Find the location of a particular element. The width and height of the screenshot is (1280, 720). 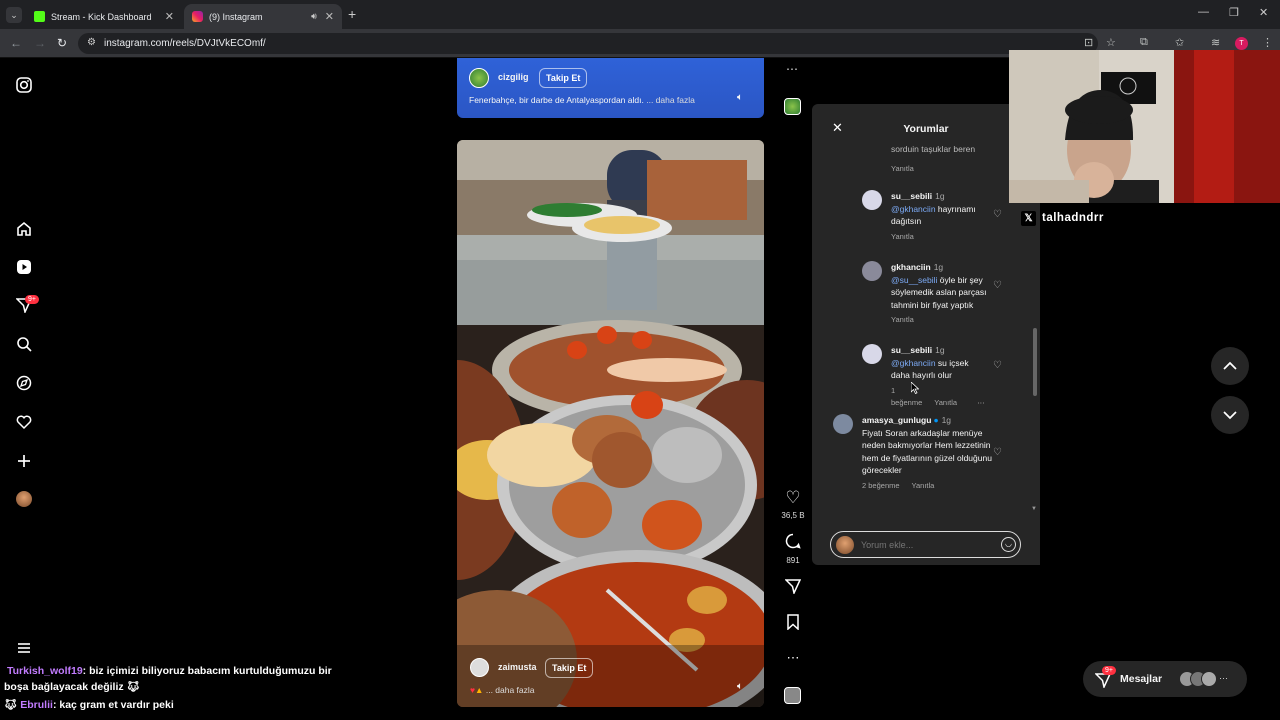

close-window-button: ✕ is located at coordinates (1263, 12).